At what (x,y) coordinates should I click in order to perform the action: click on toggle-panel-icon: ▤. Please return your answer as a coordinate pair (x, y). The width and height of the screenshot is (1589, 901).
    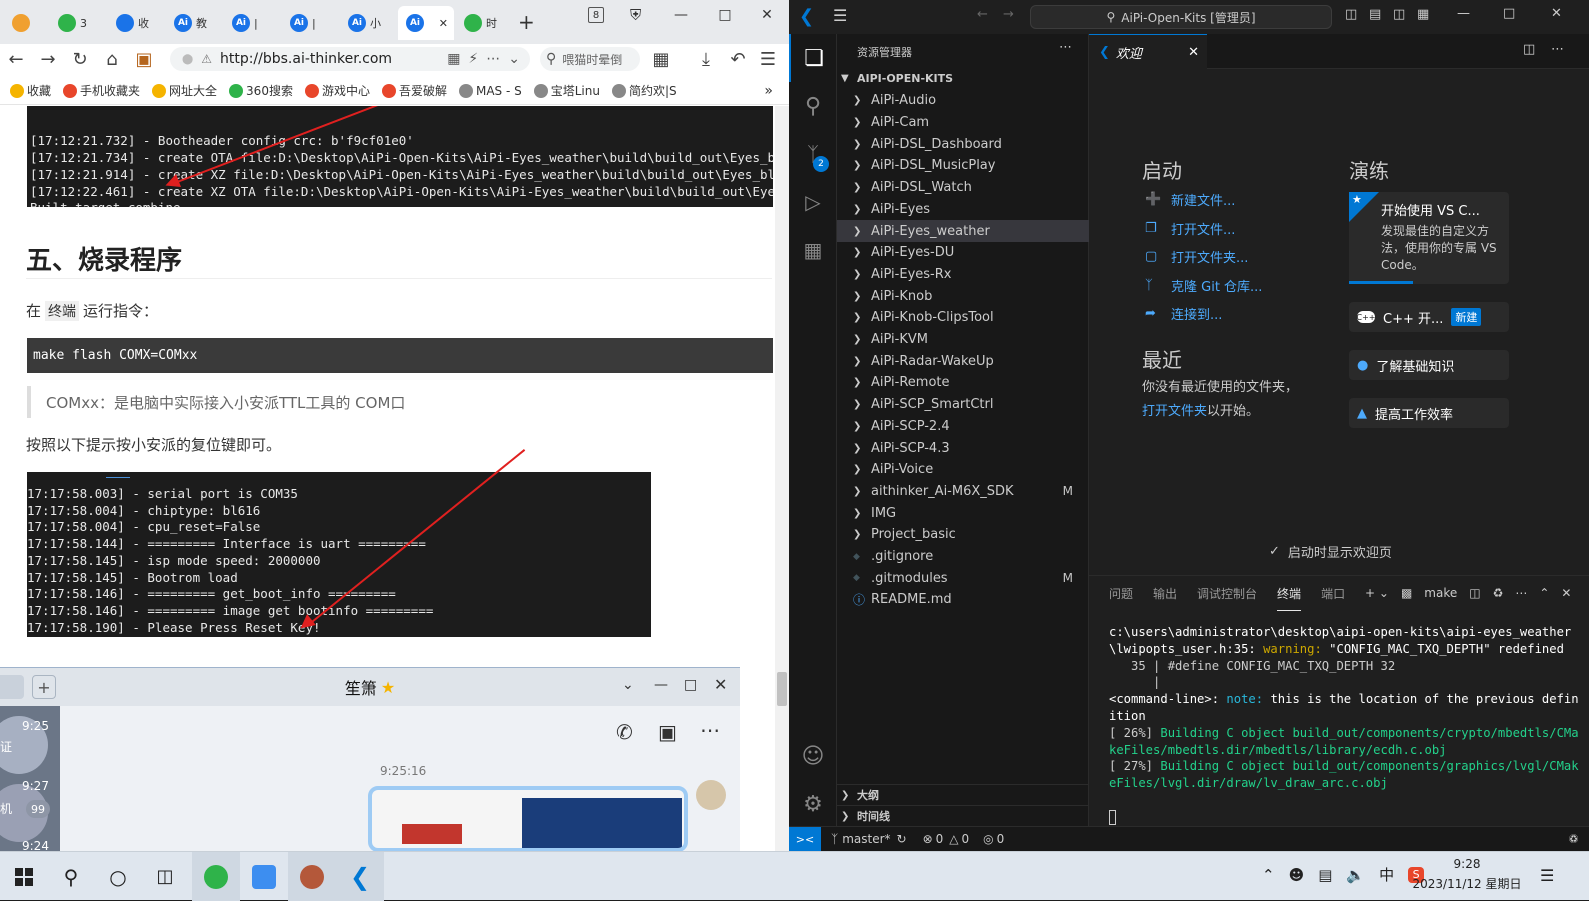
    Looking at the image, I should click on (1375, 14).